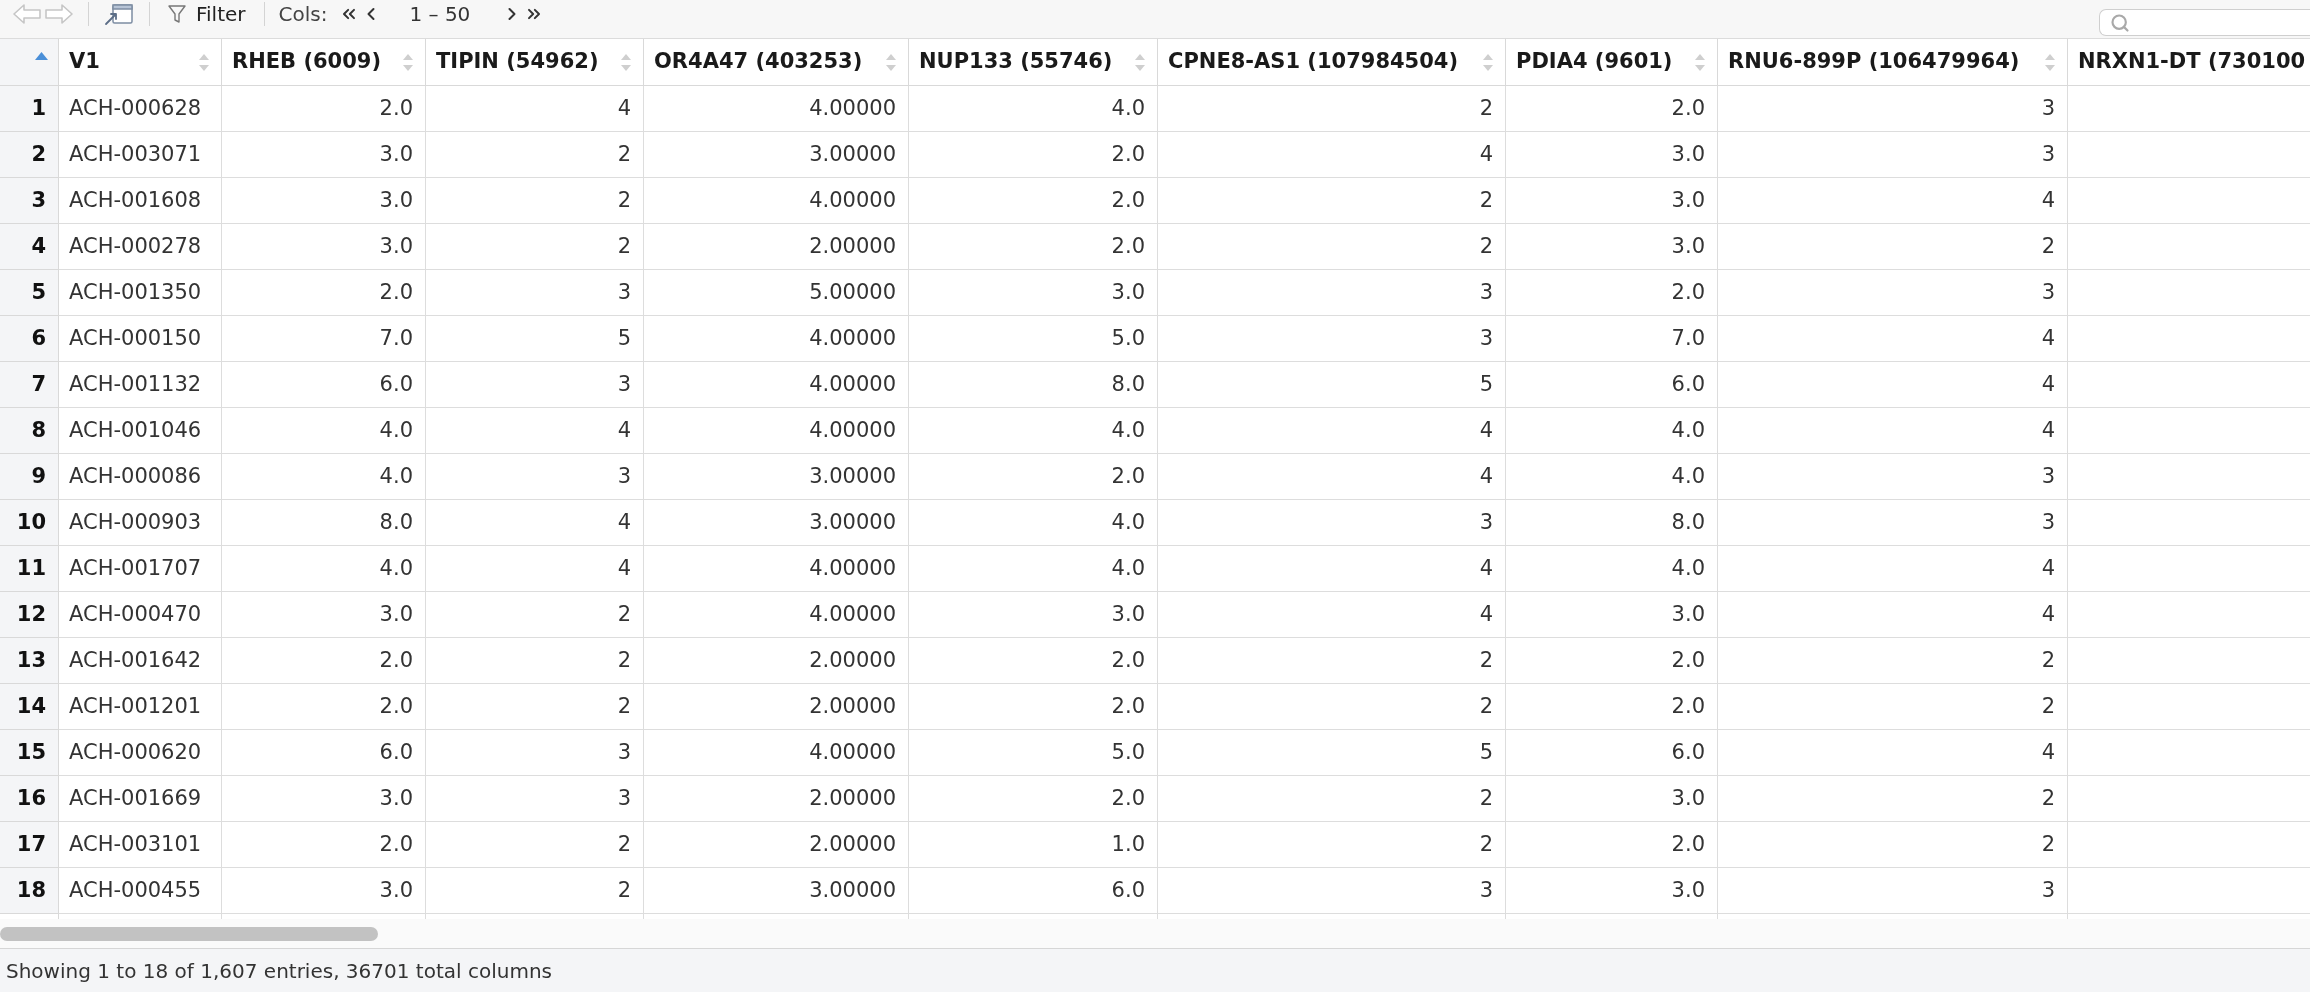  I want to click on row-number: 5, so click(29, 293).